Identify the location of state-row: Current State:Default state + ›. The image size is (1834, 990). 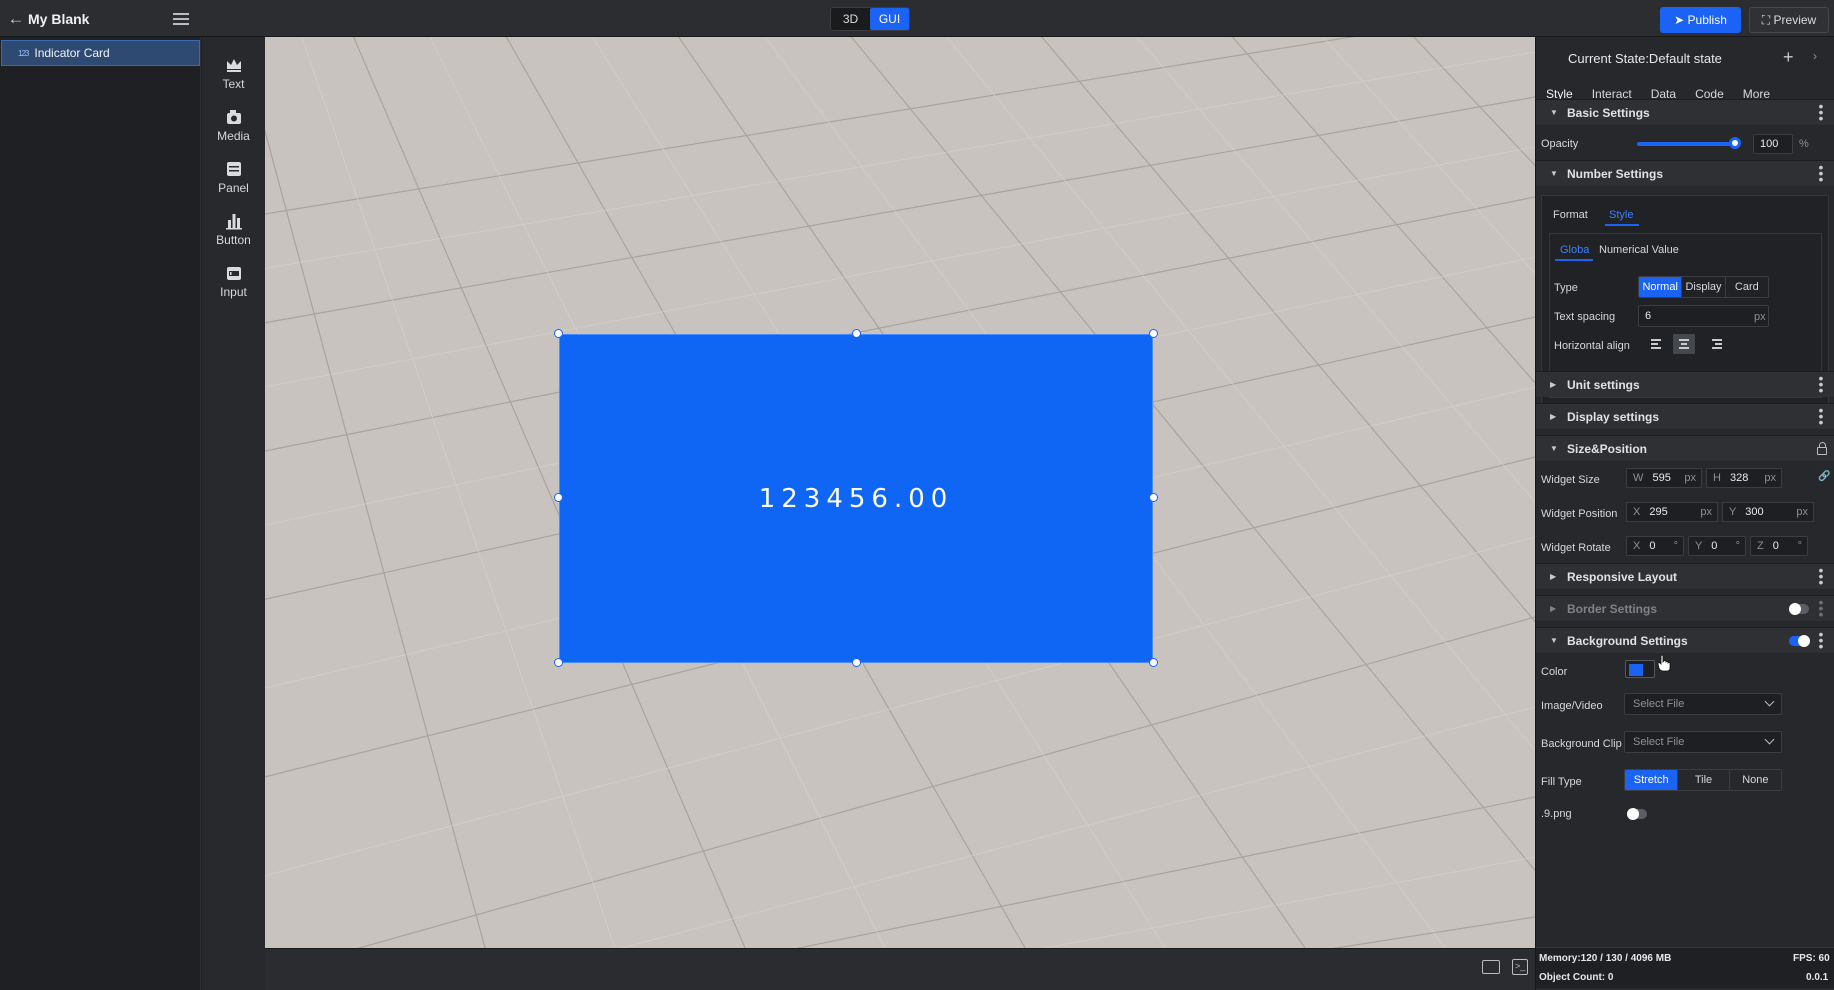
(1685, 58).